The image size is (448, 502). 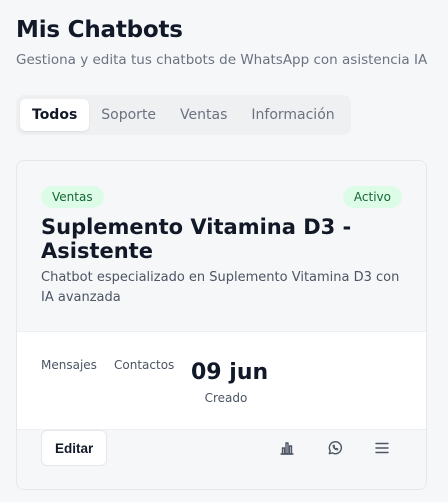 I want to click on category-badge: Ventas, so click(x=72, y=197).